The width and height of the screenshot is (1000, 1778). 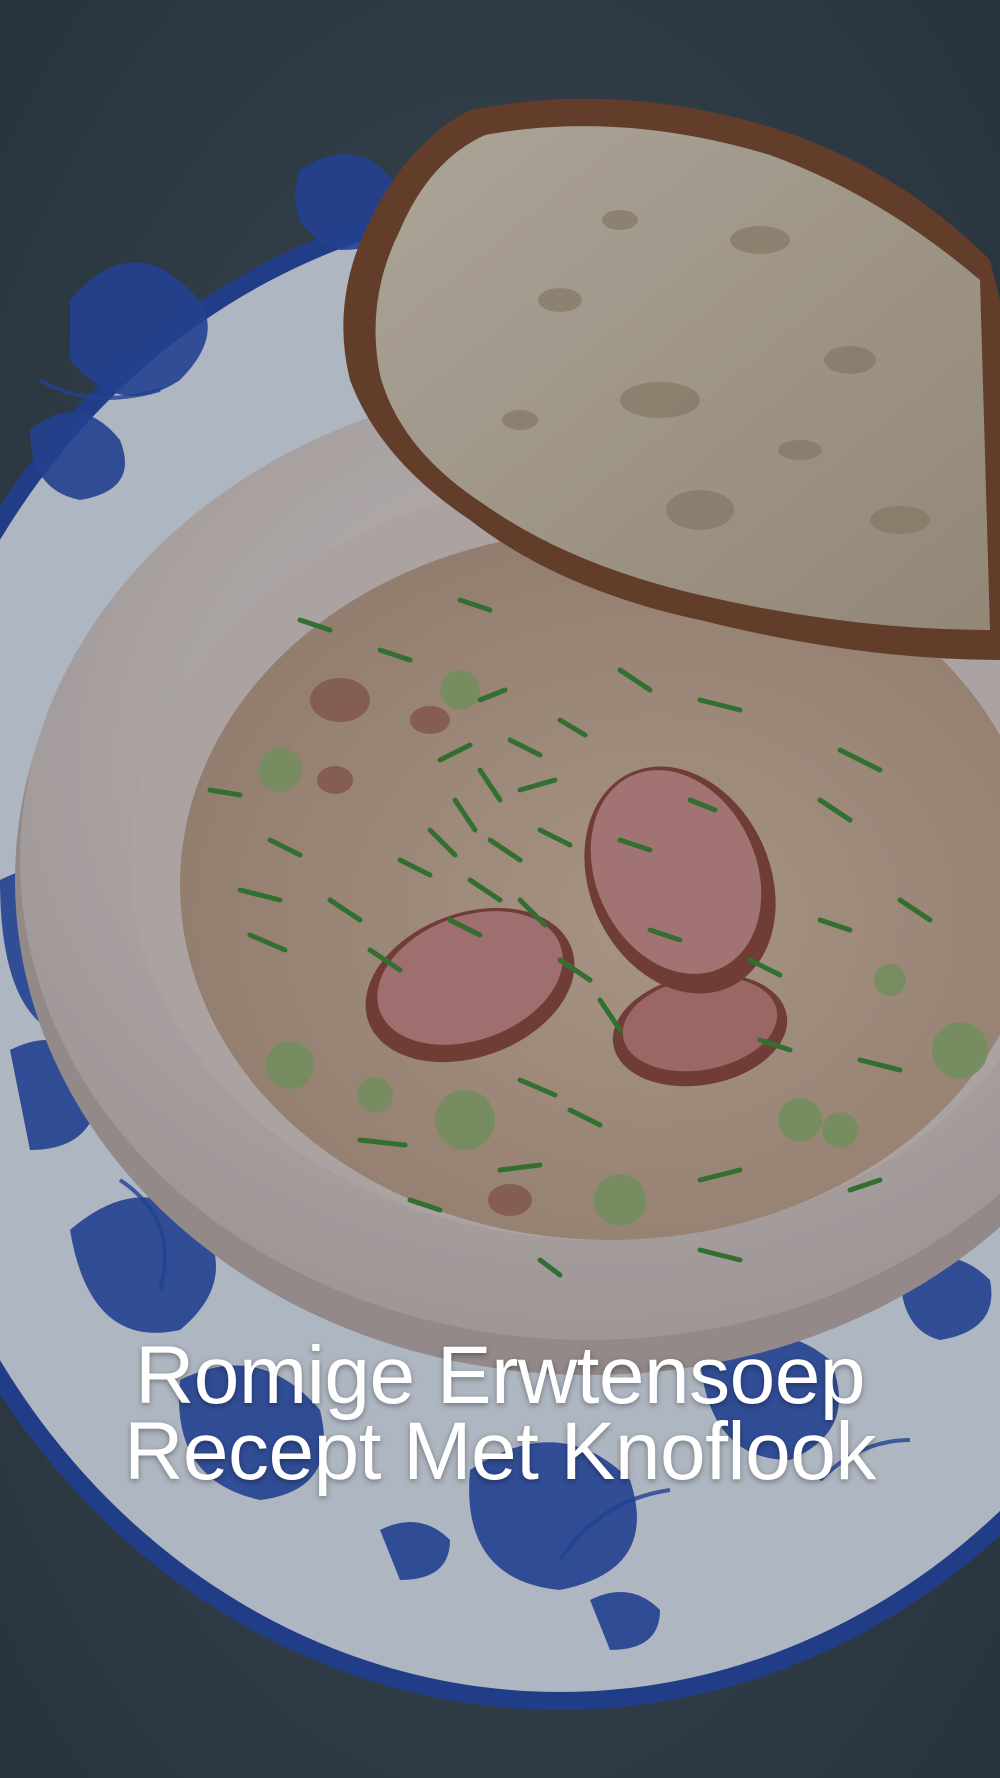 What do you see at coordinates (500, 1375) in the screenshot?
I see `title-line-1: Romige Erwtensoep` at bounding box center [500, 1375].